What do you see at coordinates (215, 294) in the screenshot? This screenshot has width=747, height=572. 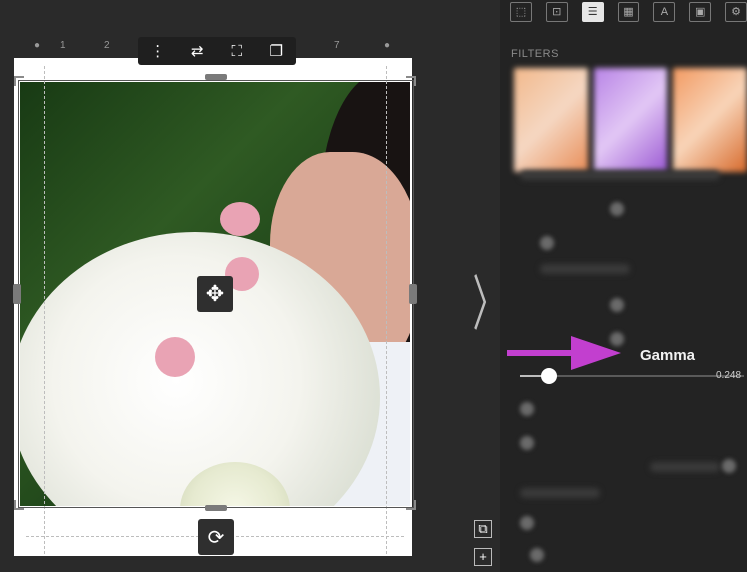 I see `move-icon: ✥` at bounding box center [215, 294].